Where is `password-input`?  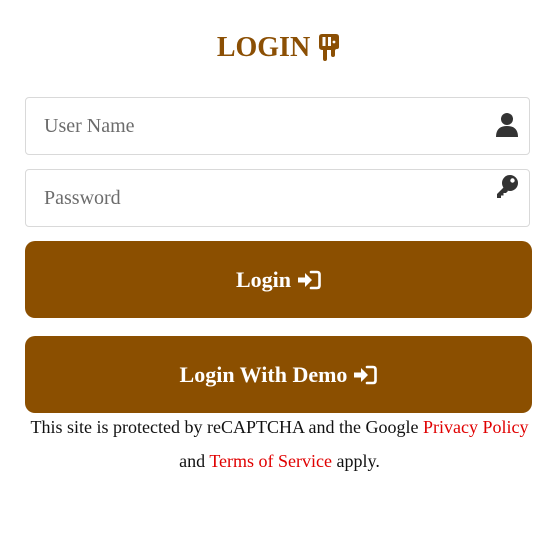
password-input is located at coordinates (277, 198).